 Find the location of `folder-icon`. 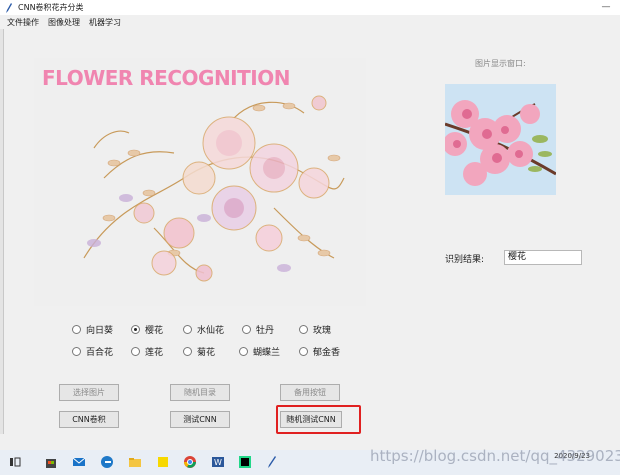

folder-icon is located at coordinates (135, 462).